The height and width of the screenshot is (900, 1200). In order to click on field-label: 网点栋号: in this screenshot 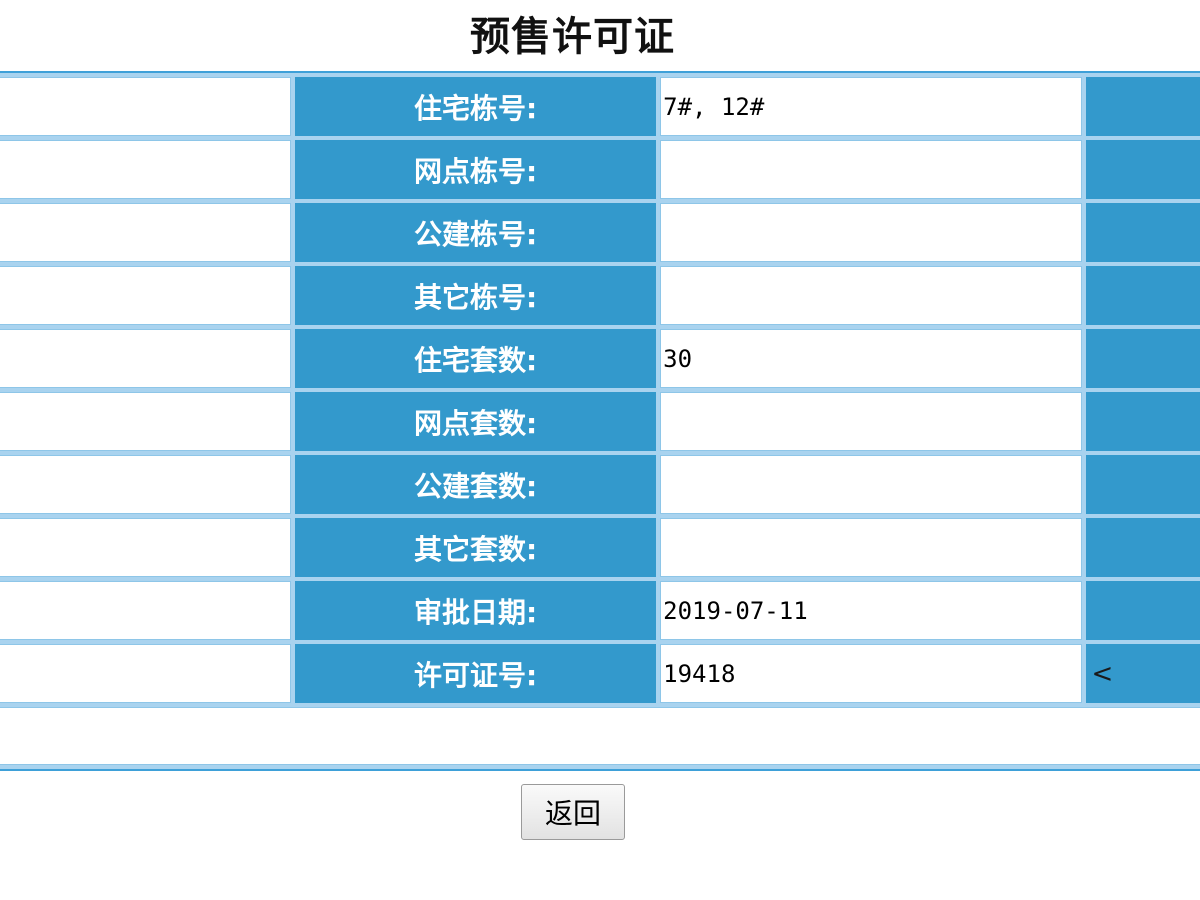, I will do `click(475, 169)`.